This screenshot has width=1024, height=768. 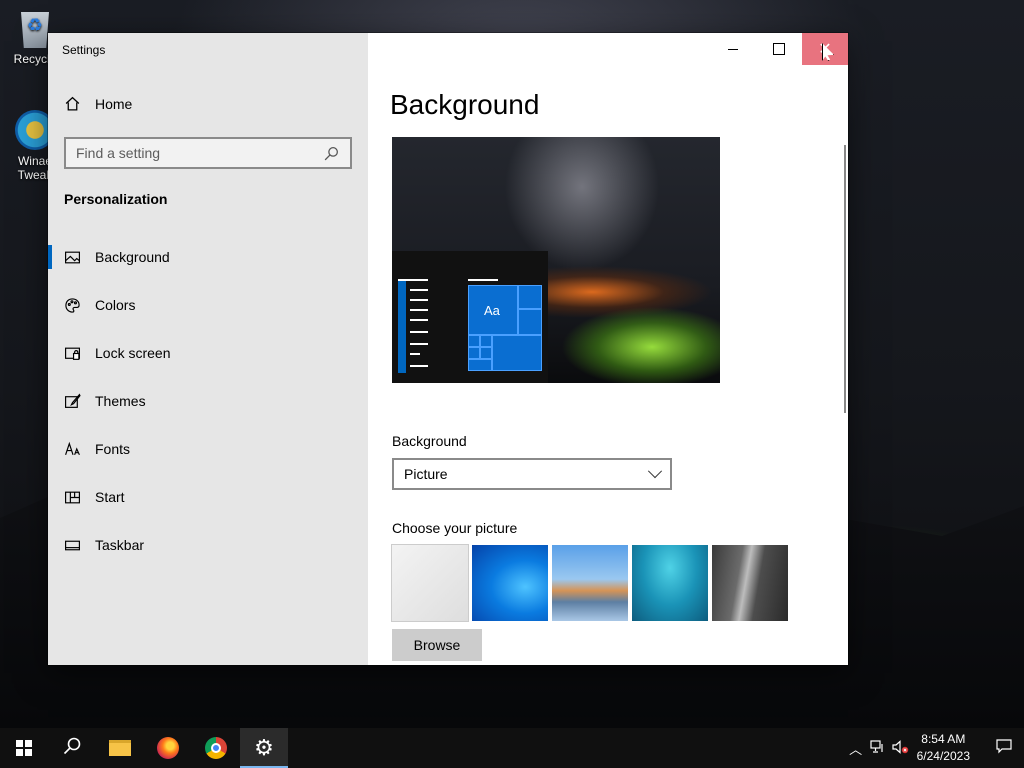 I want to click on picture-thumbnails, so click(x=589, y=583).